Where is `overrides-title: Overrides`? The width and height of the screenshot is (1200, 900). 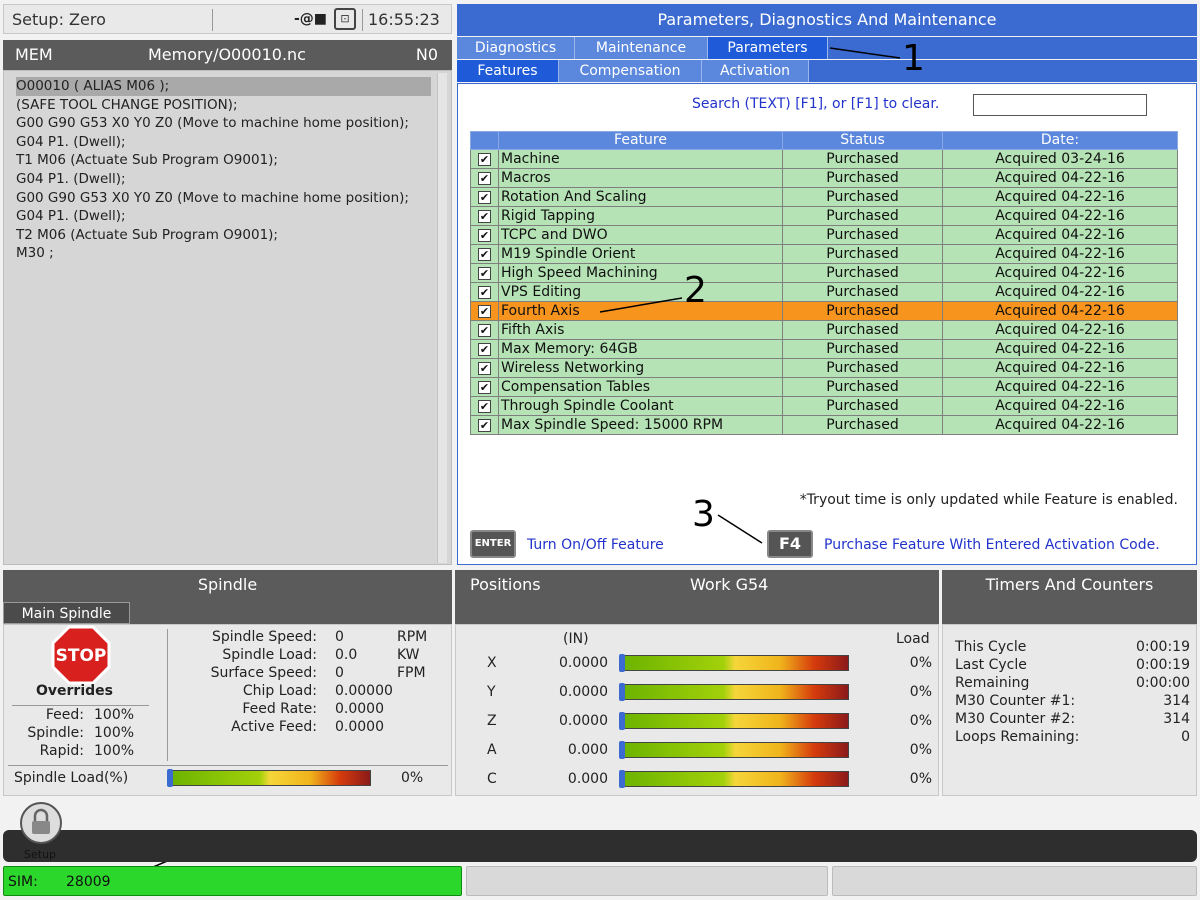 overrides-title: Overrides is located at coordinates (74, 691).